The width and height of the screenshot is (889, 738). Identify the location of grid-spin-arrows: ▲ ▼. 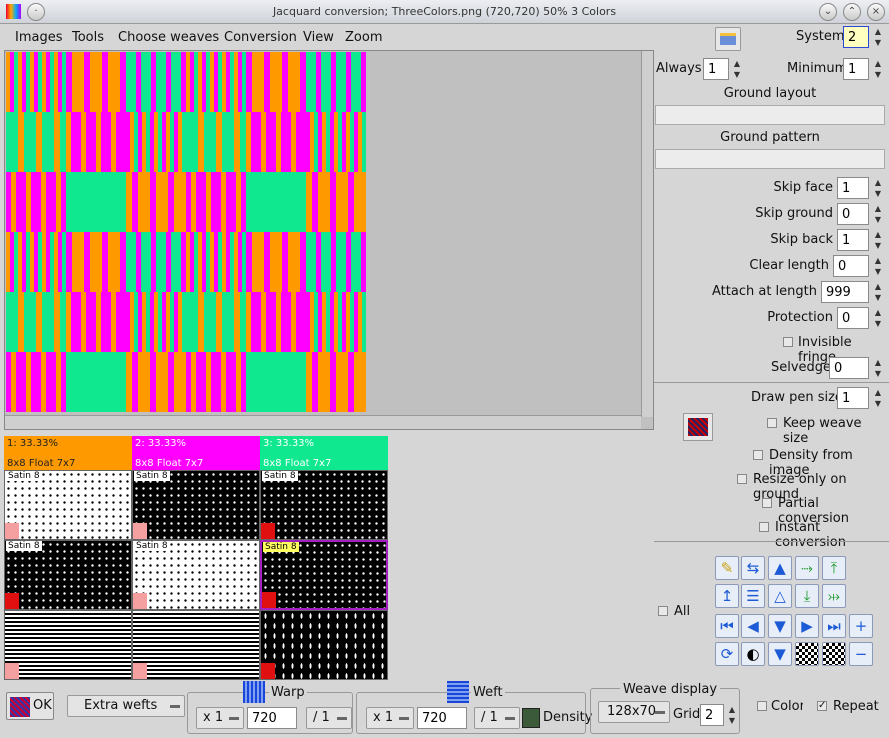
(732, 716).